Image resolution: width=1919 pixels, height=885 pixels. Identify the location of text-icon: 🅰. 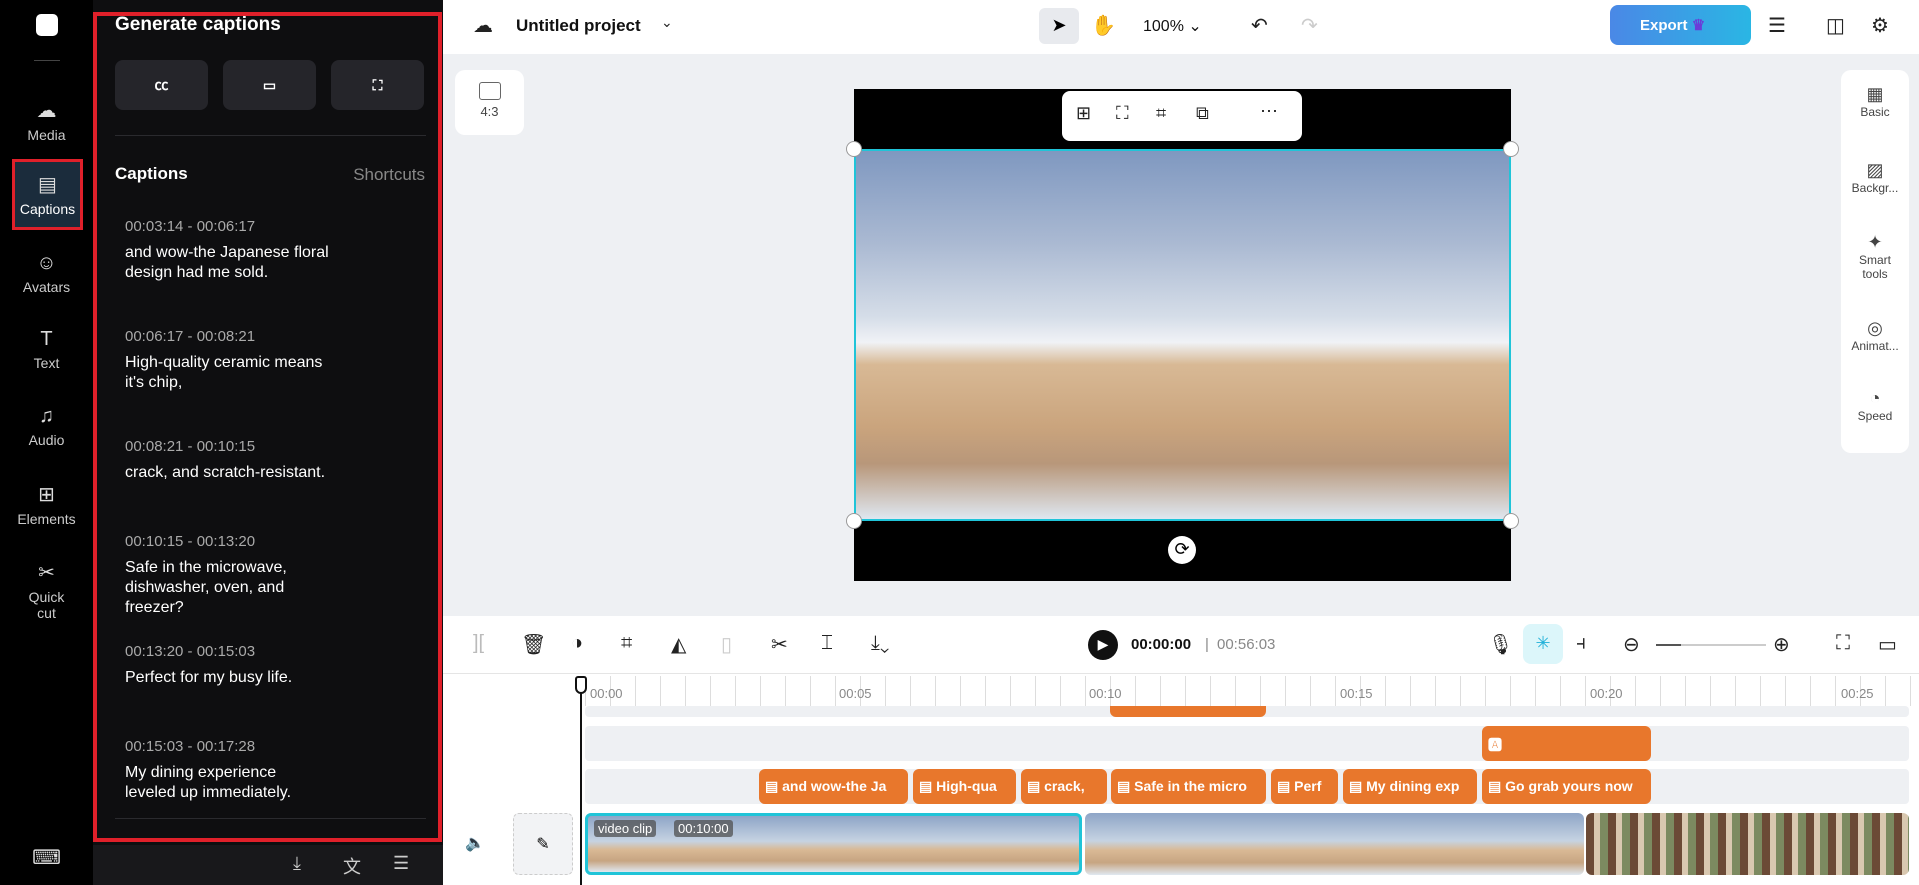
(1495, 745).